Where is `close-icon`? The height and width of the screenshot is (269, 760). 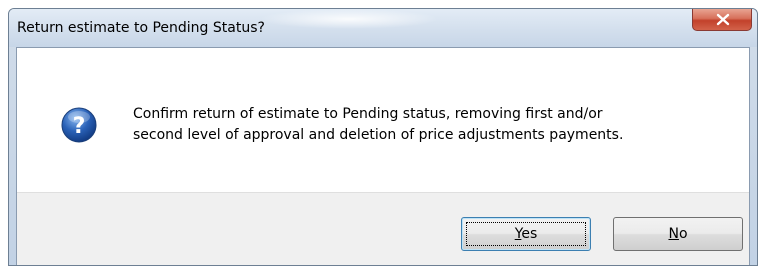
close-icon is located at coordinates (723, 19).